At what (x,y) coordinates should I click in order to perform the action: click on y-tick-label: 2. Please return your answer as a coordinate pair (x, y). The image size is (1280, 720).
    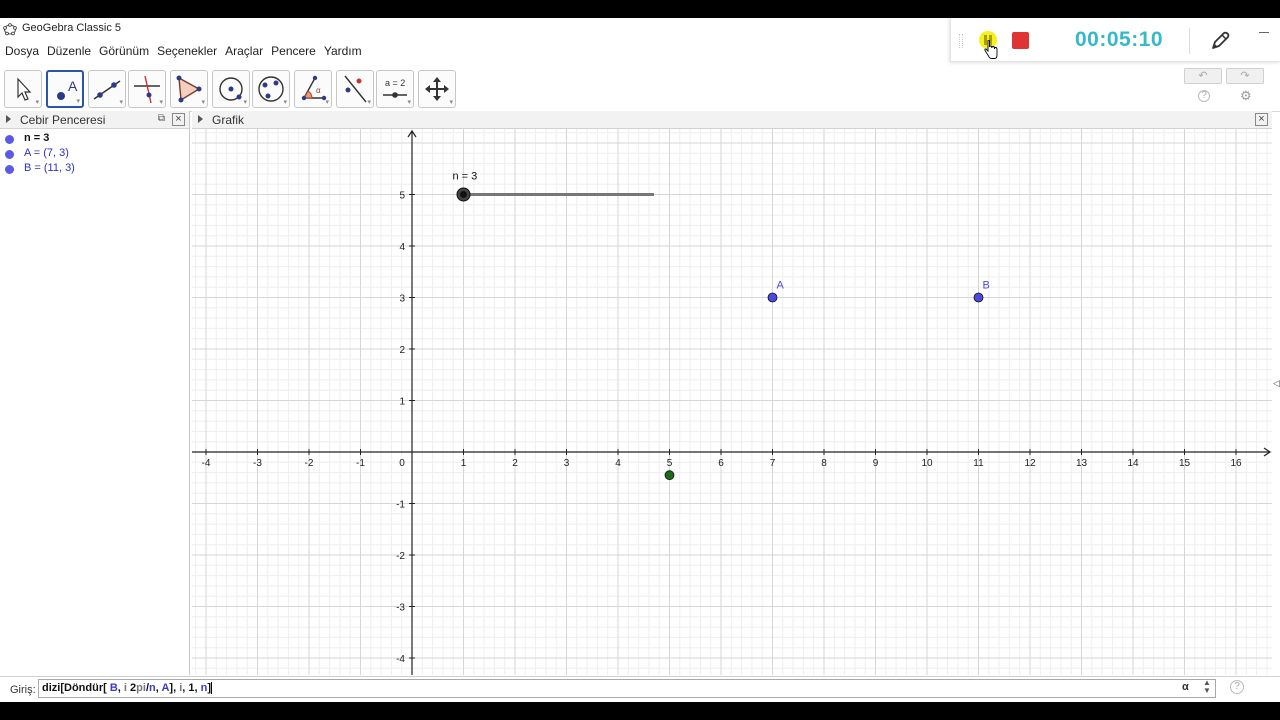
    Looking at the image, I should click on (402, 350).